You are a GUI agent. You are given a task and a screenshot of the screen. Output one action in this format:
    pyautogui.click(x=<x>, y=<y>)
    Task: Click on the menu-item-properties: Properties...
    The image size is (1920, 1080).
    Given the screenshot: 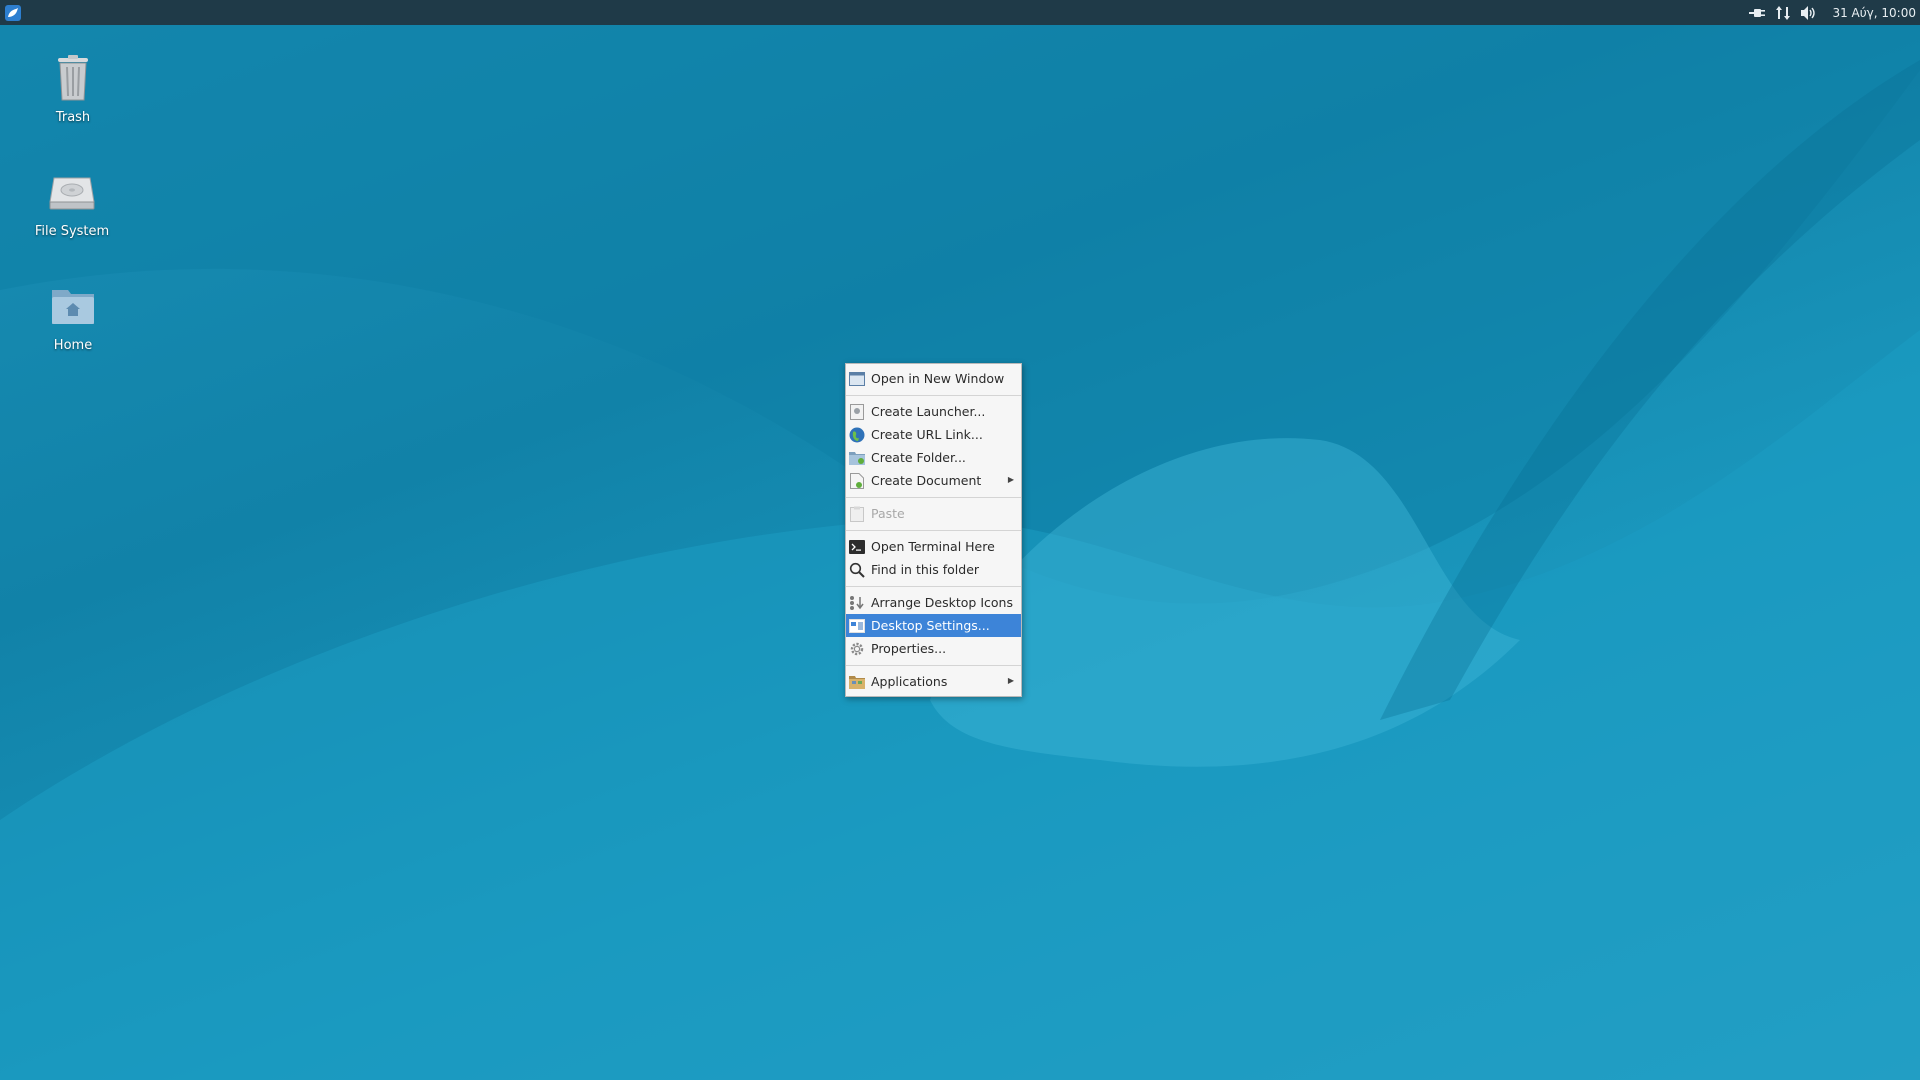 What is the action you would take?
    pyautogui.click(x=933, y=648)
    